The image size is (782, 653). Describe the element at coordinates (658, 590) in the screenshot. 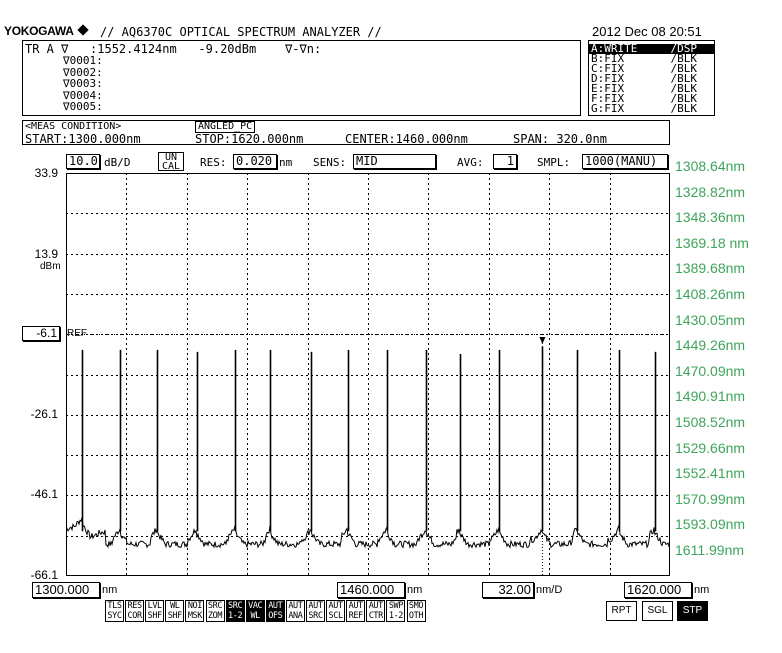

I see `stop-wavelength-input: 1620.000` at that location.